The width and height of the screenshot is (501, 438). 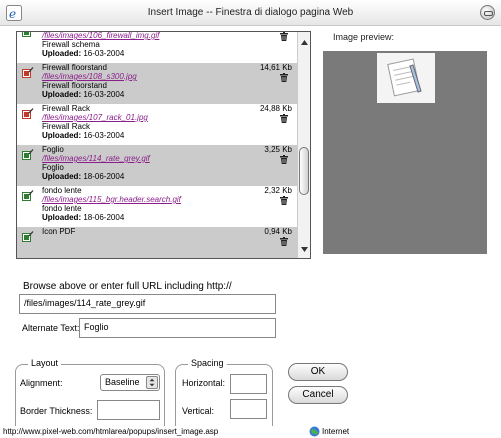 I want to click on file-size: 14,61 Kb, so click(x=275, y=67).